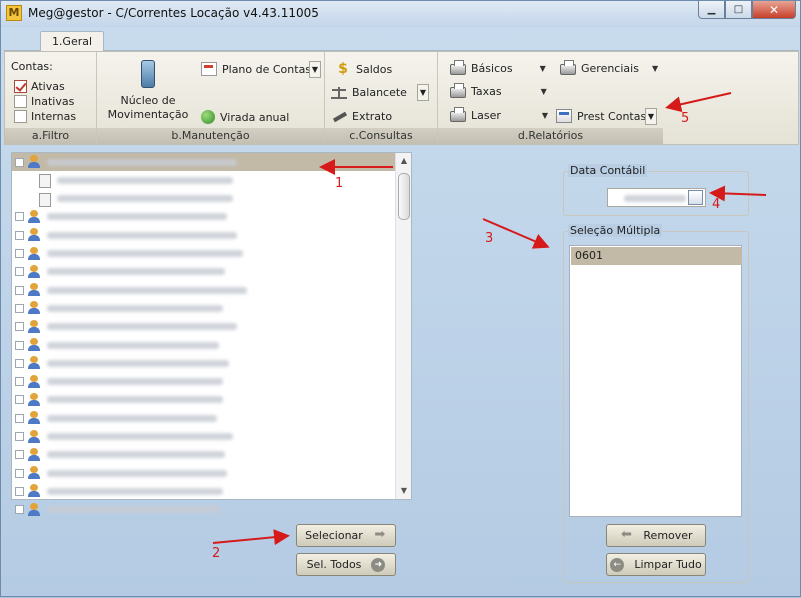 Image resolution: width=801 pixels, height=598 pixels. What do you see at coordinates (656, 256) in the screenshot?
I see `list-item: 0601` at bounding box center [656, 256].